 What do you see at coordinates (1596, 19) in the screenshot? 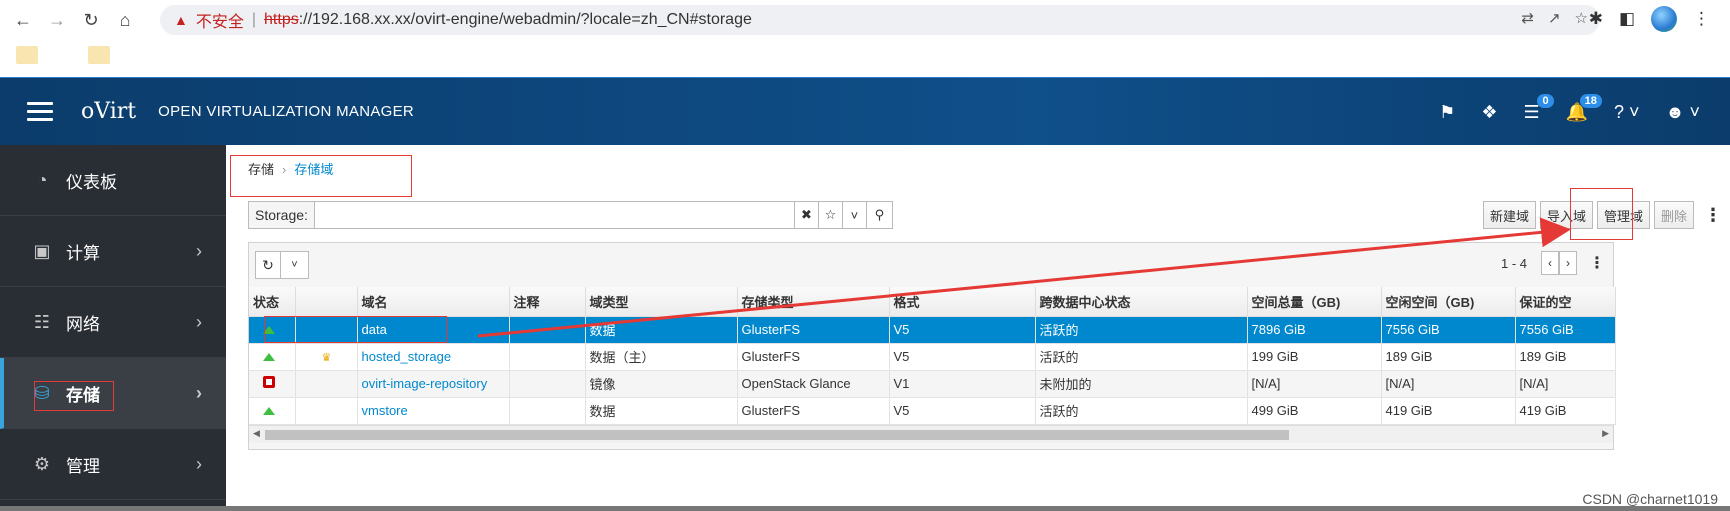
I see `extensions-icon: ✱` at bounding box center [1596, 19].